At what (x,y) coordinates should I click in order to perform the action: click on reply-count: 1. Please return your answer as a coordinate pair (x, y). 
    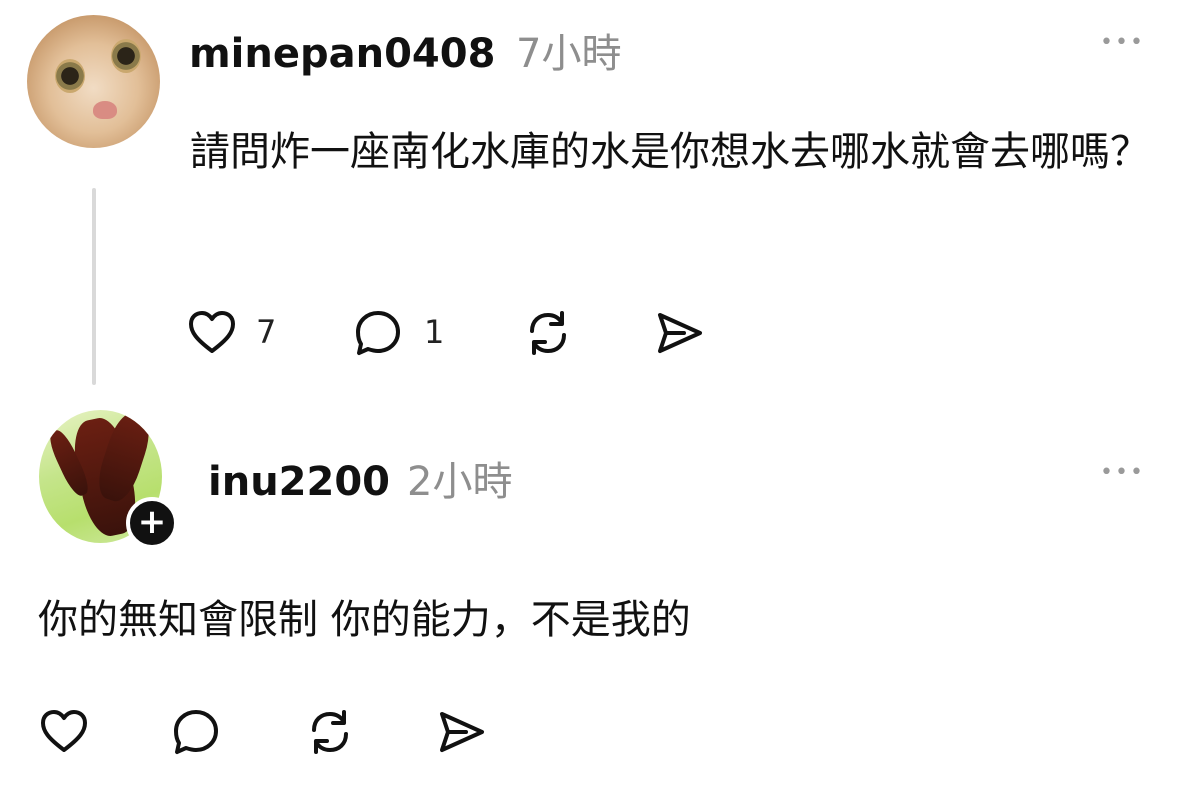
    Looking at the image, I should click on (434, 332).